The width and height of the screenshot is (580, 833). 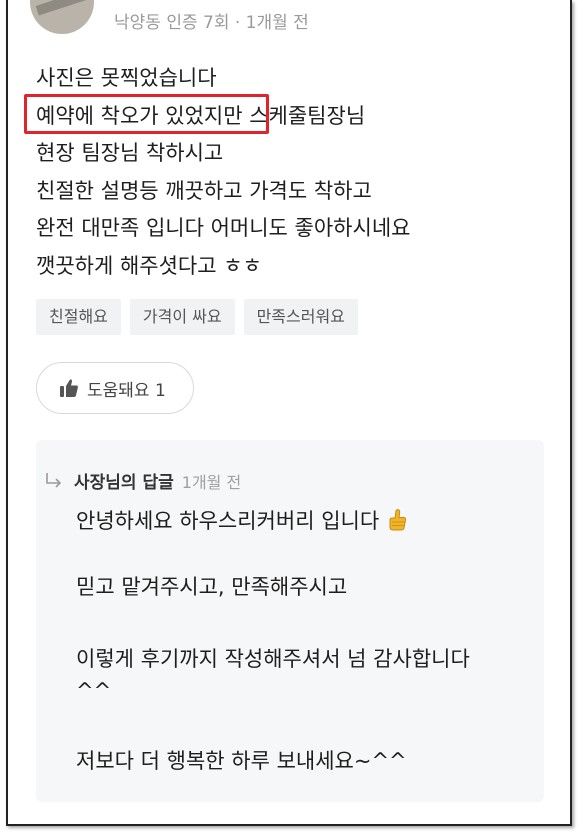 I want to click on reply-time: 1개월 전, so click(x=211, y=482).